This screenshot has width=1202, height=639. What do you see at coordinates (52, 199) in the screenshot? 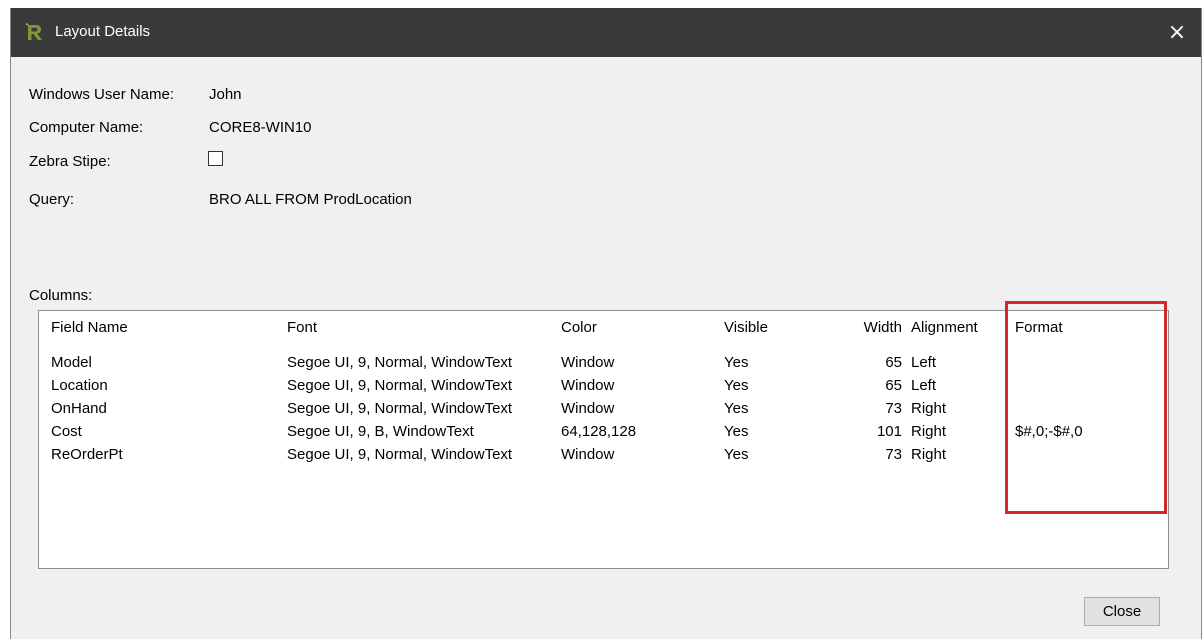
I see `query-label: Query:` at bounding box center [52, 199].